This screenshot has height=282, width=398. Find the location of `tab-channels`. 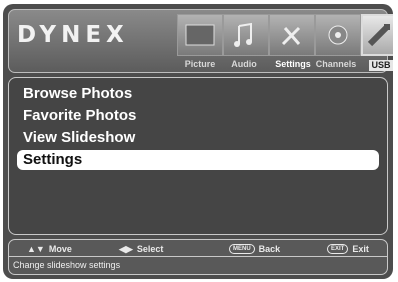

tab-channels is located at coordinates (338, 35).